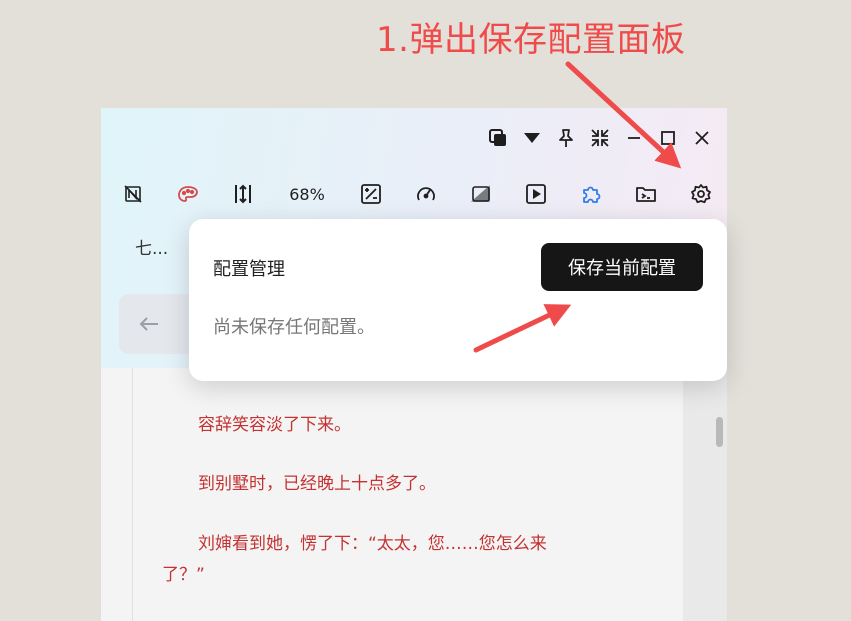 This screenshot has height=621, width=851. What do you see at coordinates (243, 194) in the screenshot?
I see `line-spacing-icon` at bounding box center [243, 194].